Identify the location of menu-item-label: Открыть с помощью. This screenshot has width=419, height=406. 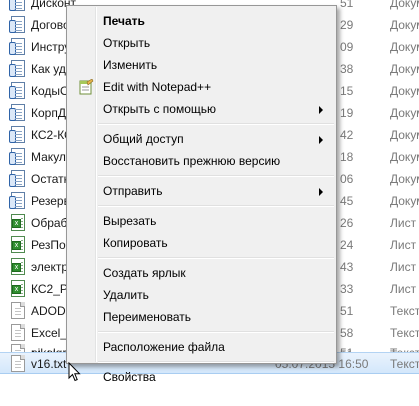
(160, 109).